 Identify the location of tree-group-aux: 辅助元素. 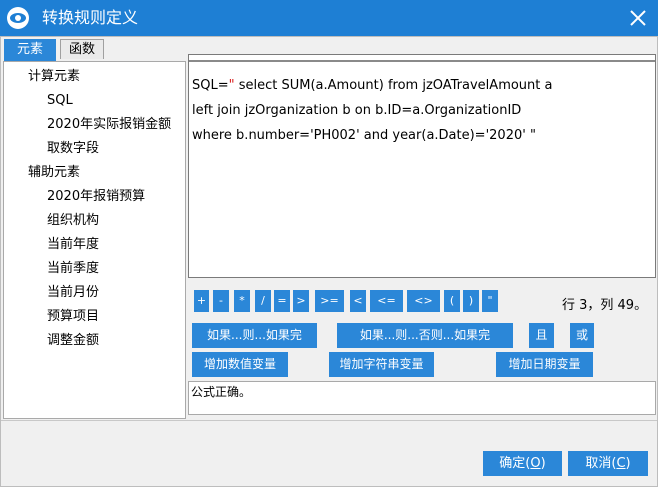
(54, 173).